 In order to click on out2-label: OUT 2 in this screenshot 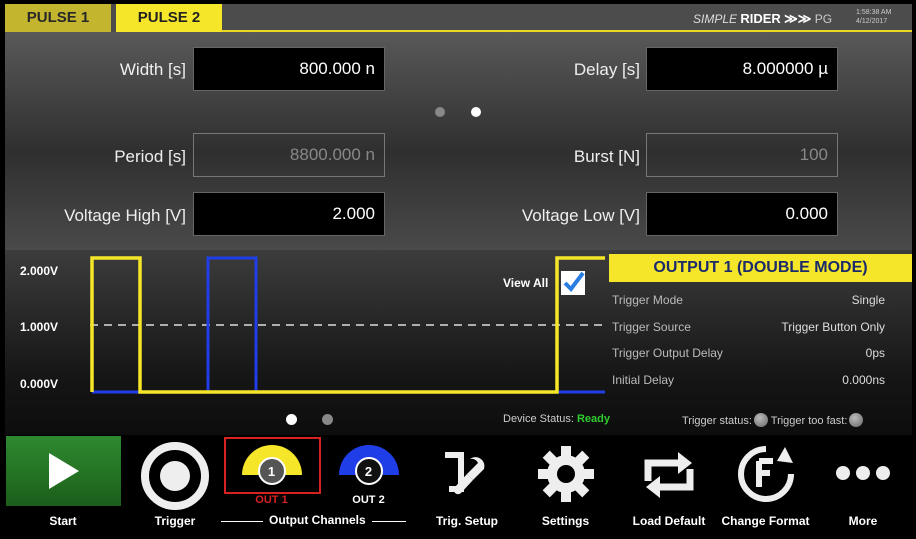, I will do `click(368, 500)`.